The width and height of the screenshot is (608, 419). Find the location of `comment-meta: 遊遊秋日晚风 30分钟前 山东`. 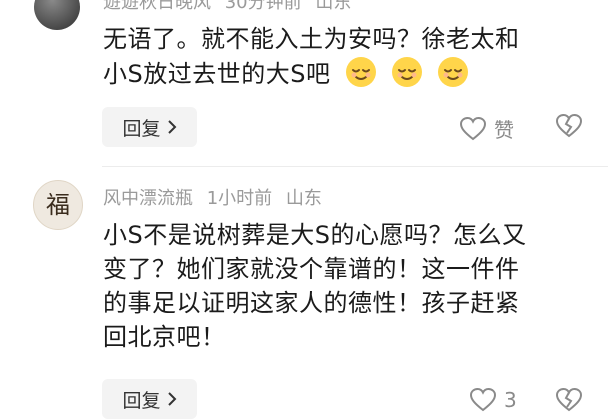

comment-meta: 遊遊秋日晚风 30分钟前 山东 is located at coordinates (227, 7).